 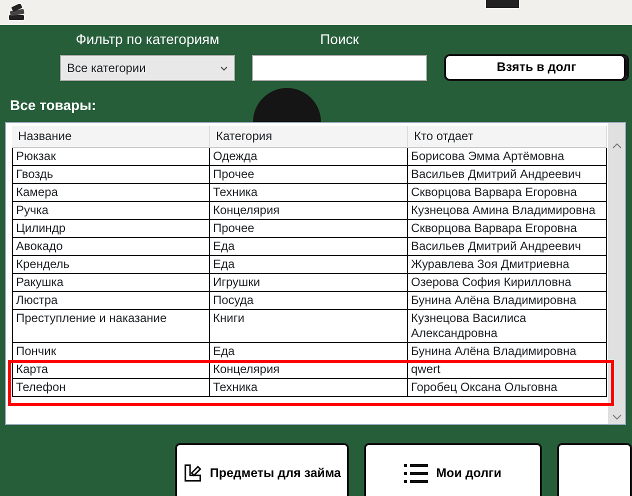 I want to click on caret-icon, so click(x=224, y=68).